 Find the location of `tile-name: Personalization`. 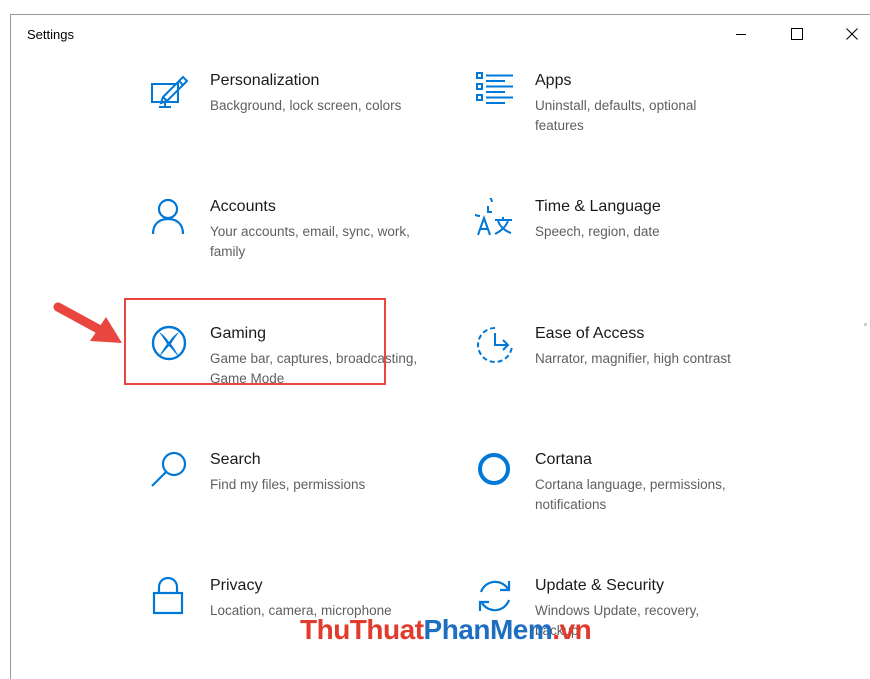

tile-name: Personalization is located at coordinates (265, 80).